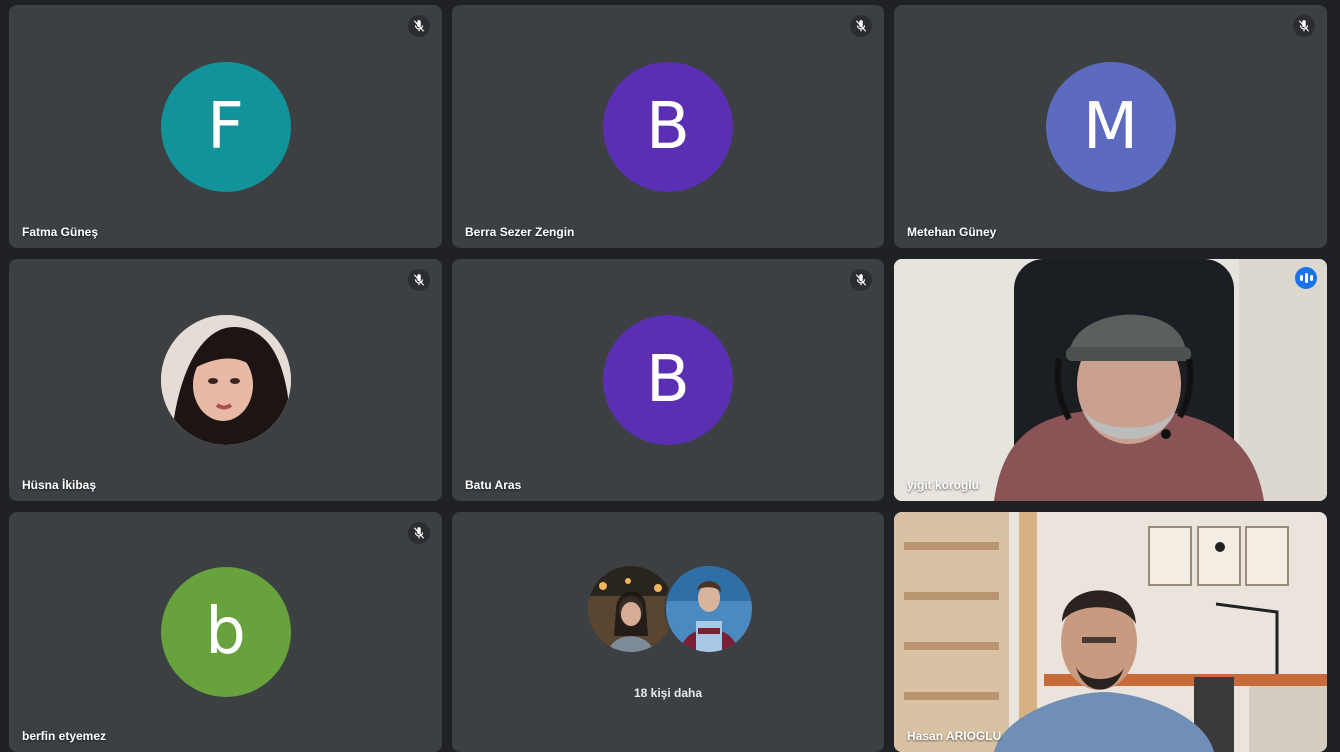 Image resolution: width=1340 pixels, height=752 pixels. What do you see at coordinates (954, 736) in the screenshot?
I see `participant-name: Hasan ARIOGLU` at bounding box center [954, 736].